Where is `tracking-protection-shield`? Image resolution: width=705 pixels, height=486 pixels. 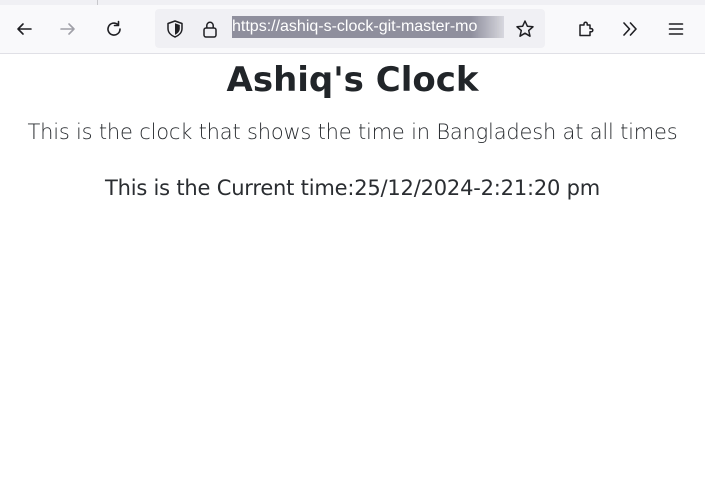 tracking-protection-shield is located at coordinates (175, 29).